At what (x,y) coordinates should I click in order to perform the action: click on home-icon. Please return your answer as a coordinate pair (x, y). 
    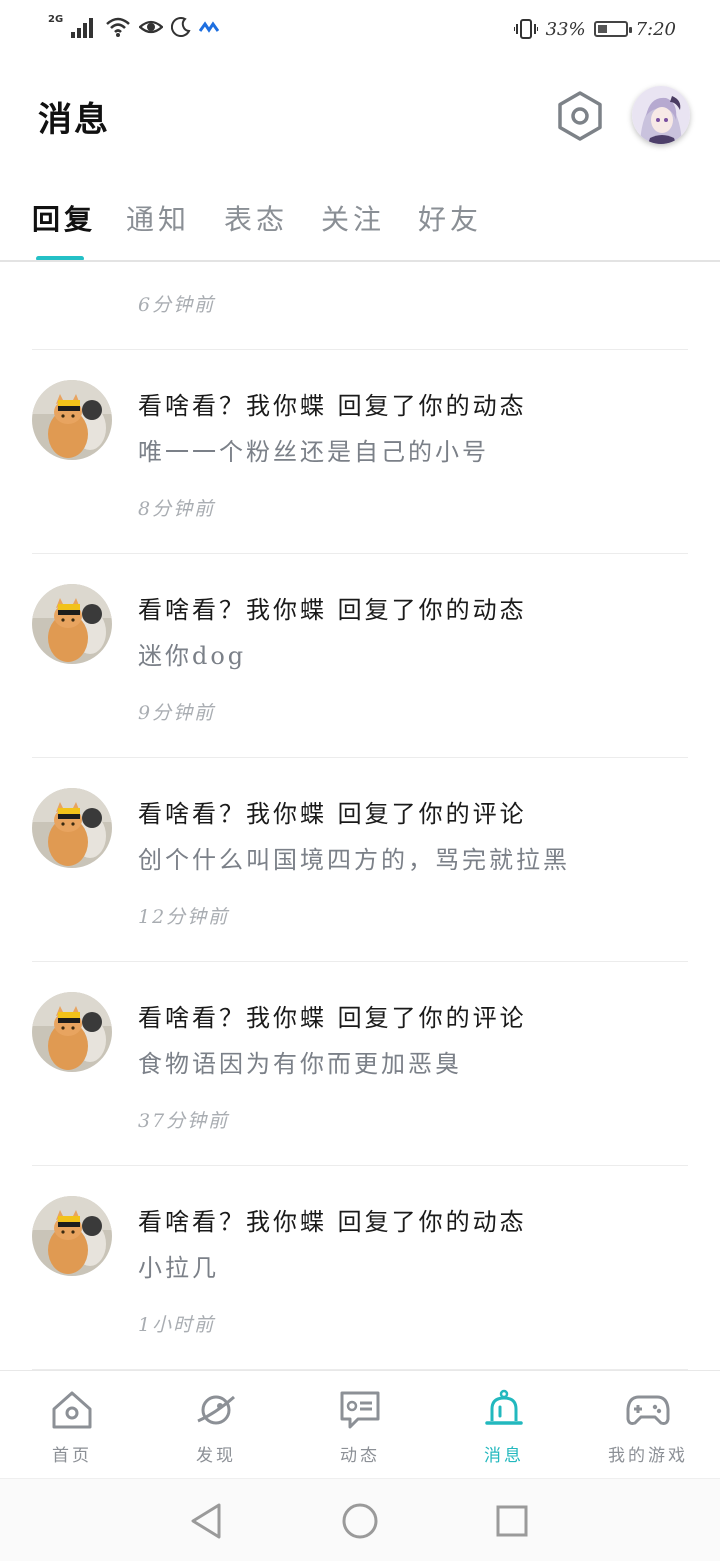
    Looking at the image, I should click on (72, 1410).